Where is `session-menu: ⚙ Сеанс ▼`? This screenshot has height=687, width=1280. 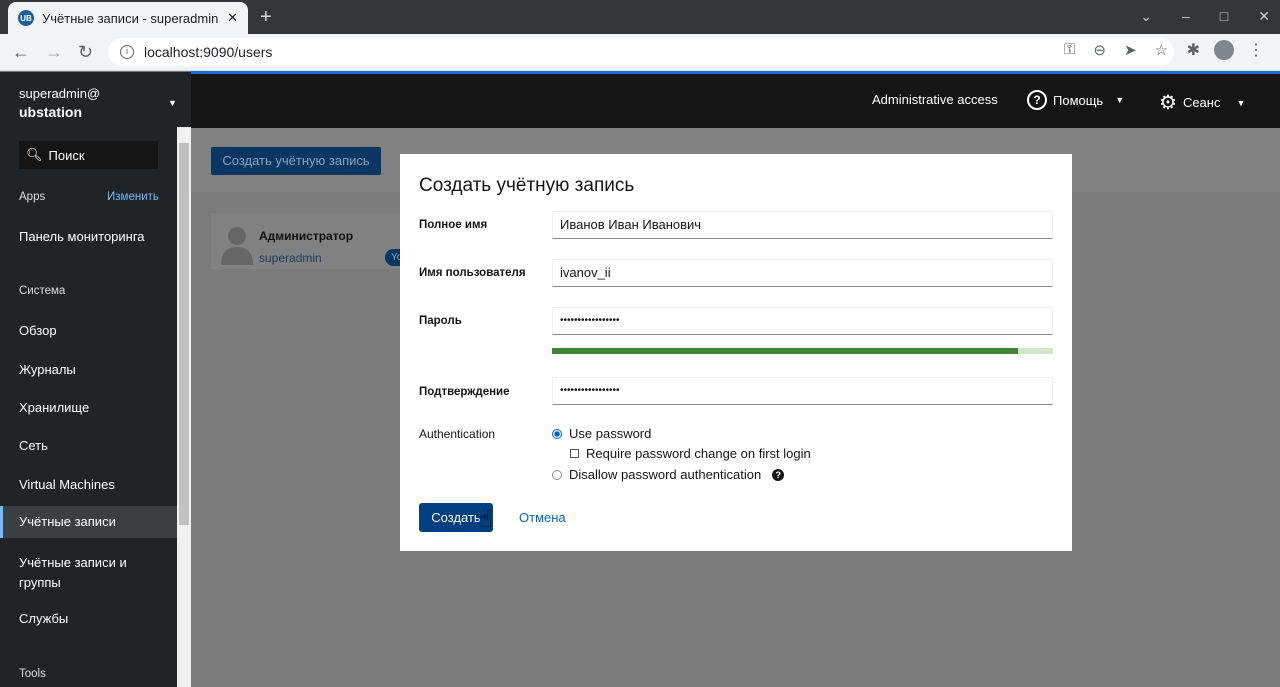
session-menu: ⚙ Сеанс ▼ is located at coordinates (1202, 102).